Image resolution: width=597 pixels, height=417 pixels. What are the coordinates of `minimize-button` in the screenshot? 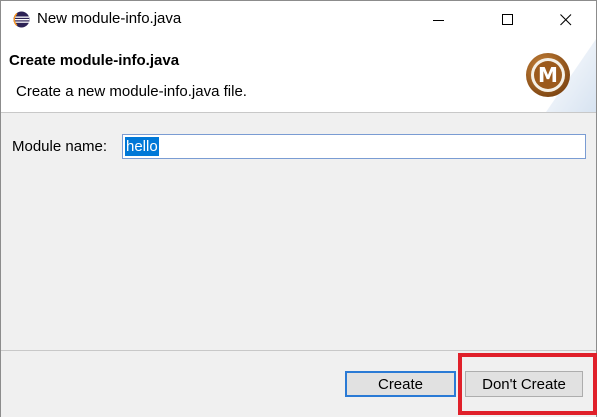 It's located at (439, 20).